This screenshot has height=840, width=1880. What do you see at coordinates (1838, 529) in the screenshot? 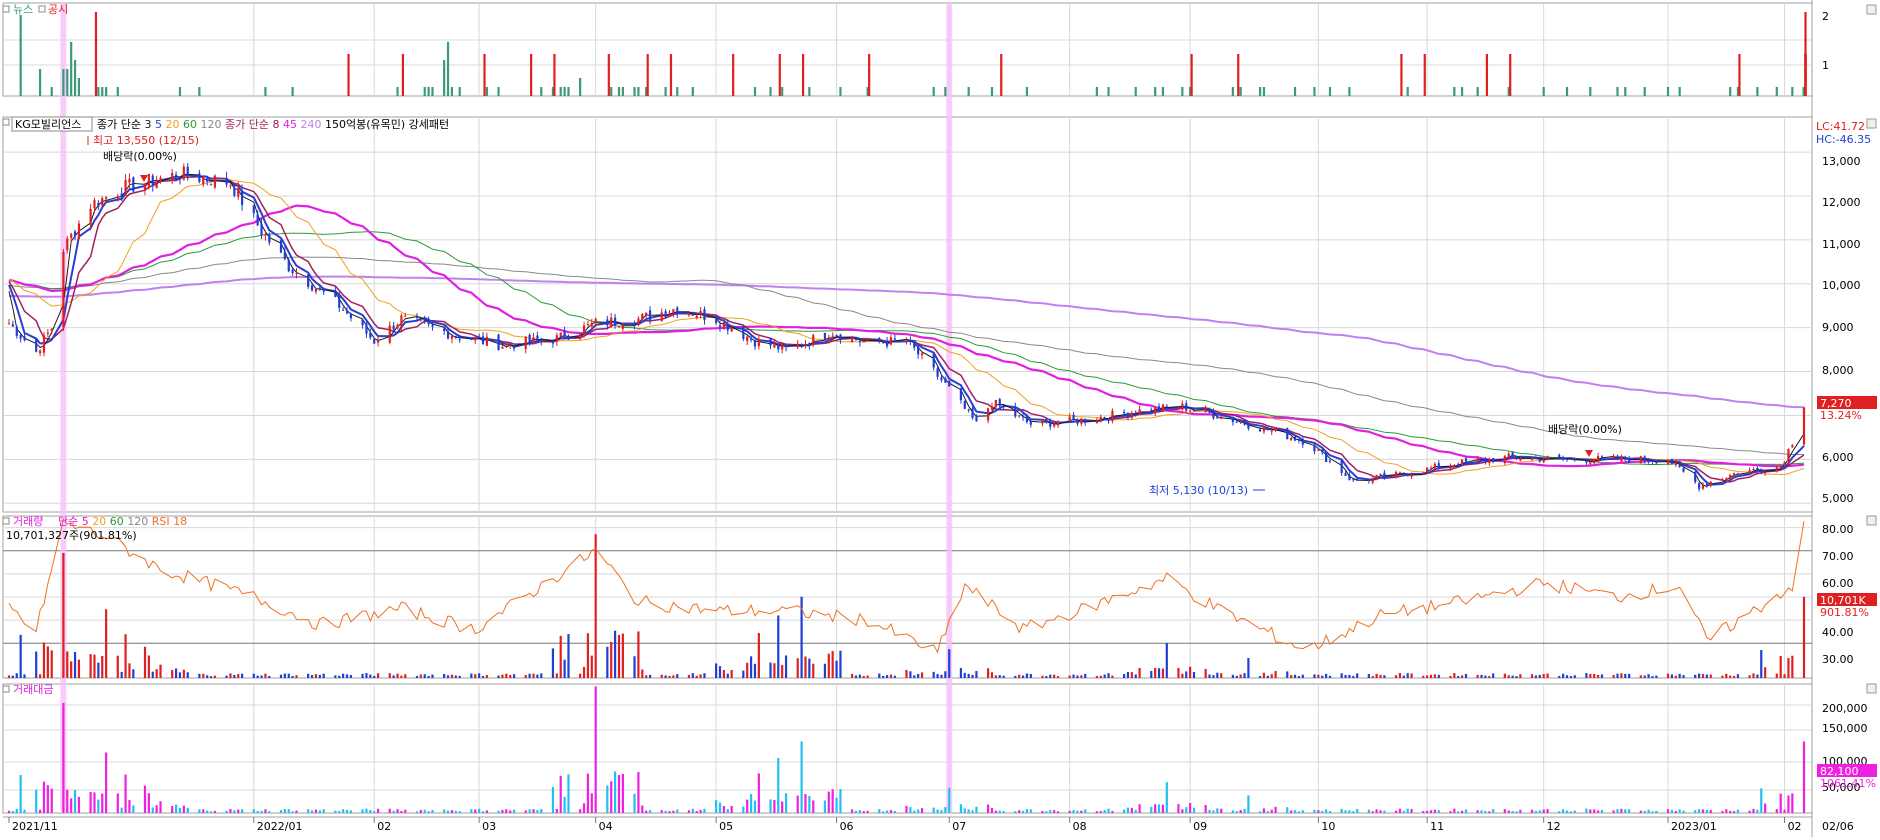
I see `rsi-tick: 80.00` at bounding box center [1838, 529].